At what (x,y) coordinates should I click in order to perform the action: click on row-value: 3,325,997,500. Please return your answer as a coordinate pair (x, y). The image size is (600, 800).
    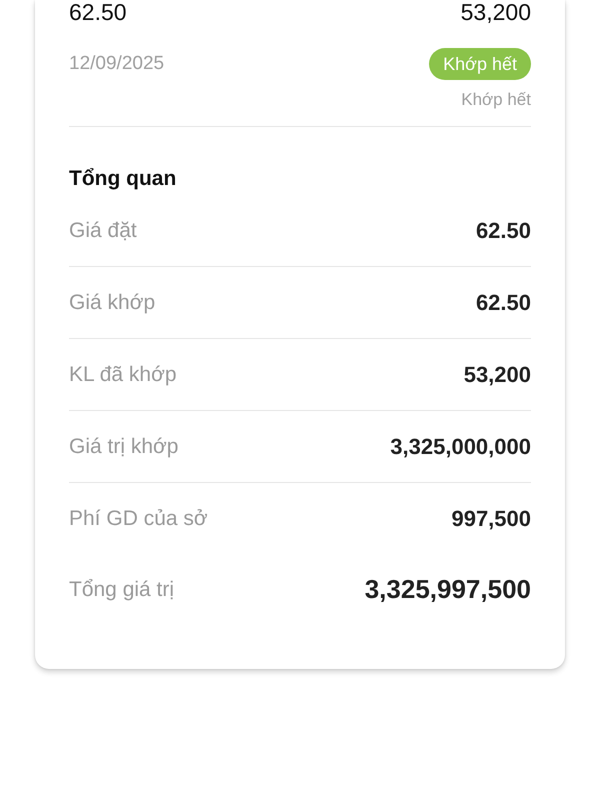
    Looking at the image, I should click on (447, 589).